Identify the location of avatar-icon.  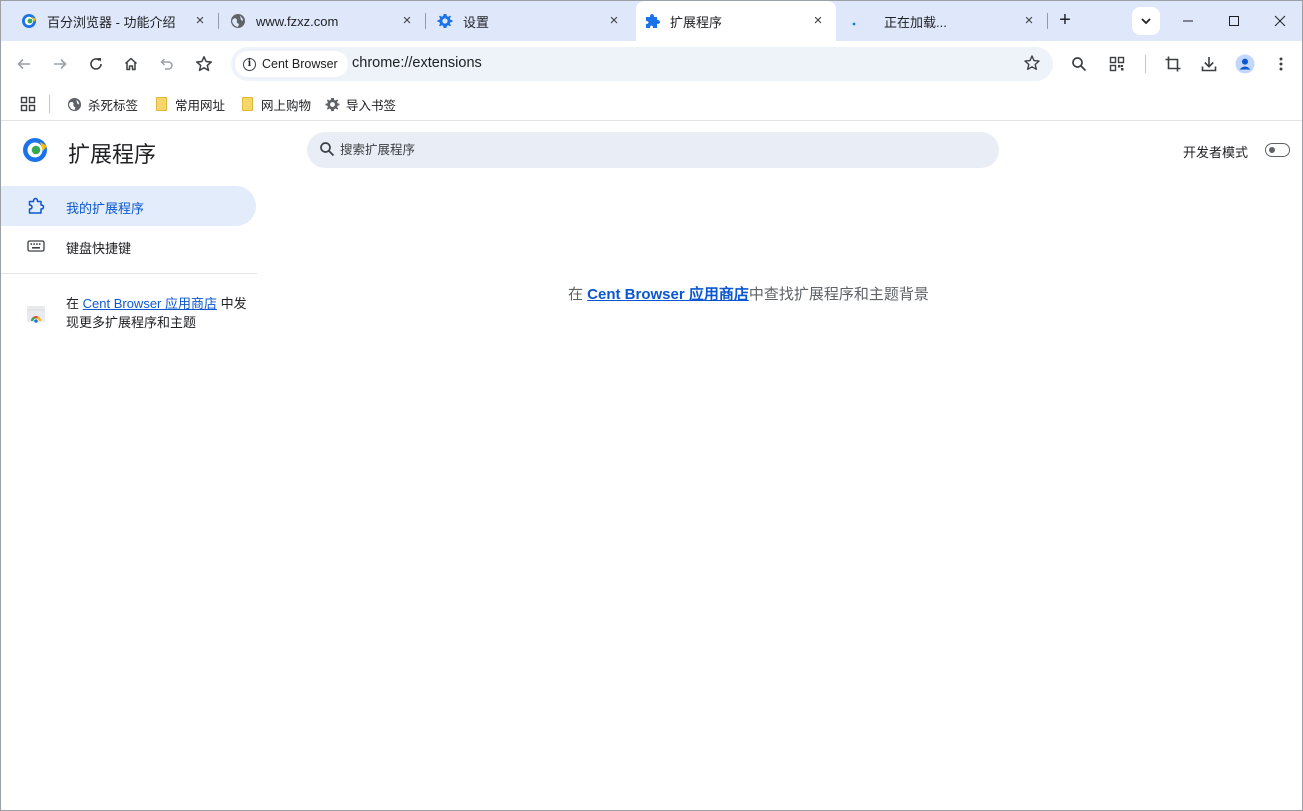
(1245, 64).